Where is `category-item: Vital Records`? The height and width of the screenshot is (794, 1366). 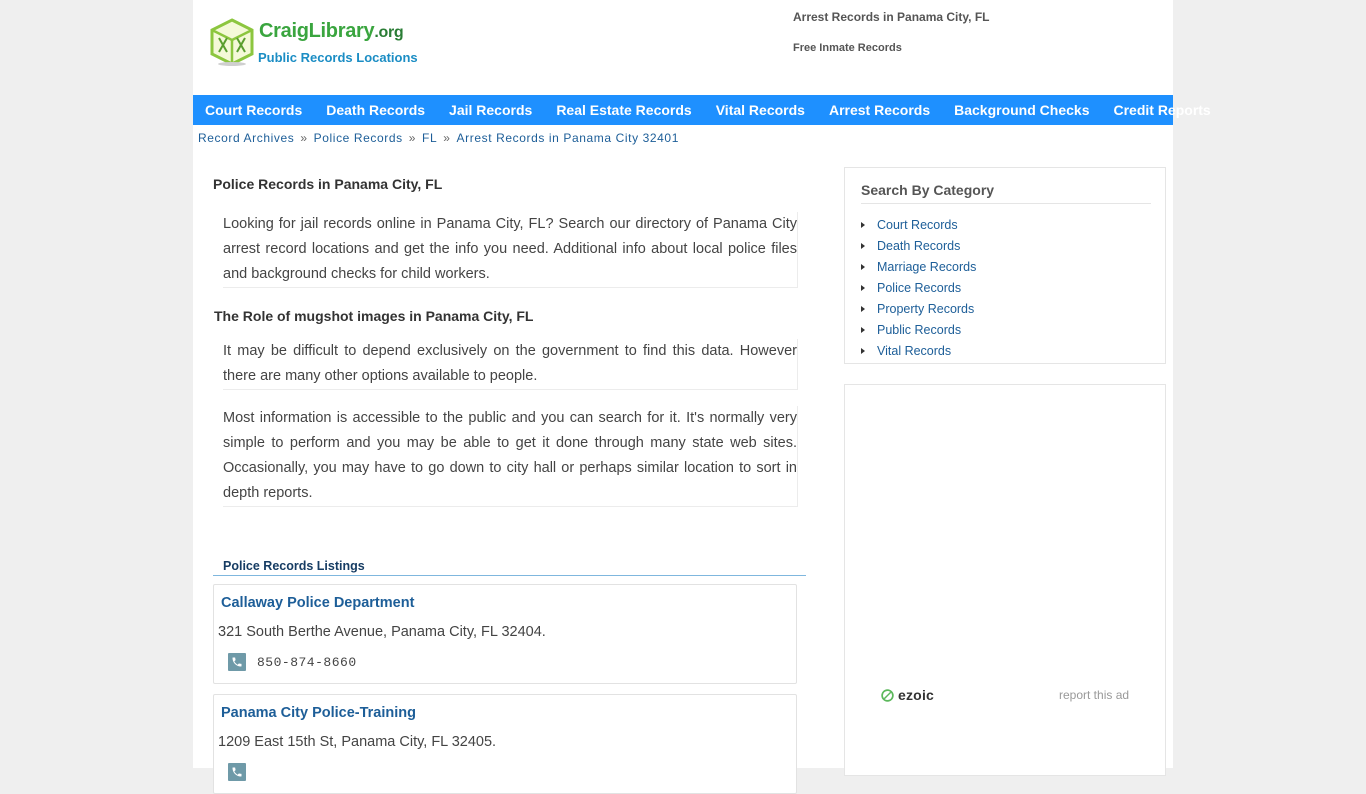 category-item: Vital Records is located at coordinates (918, 350).